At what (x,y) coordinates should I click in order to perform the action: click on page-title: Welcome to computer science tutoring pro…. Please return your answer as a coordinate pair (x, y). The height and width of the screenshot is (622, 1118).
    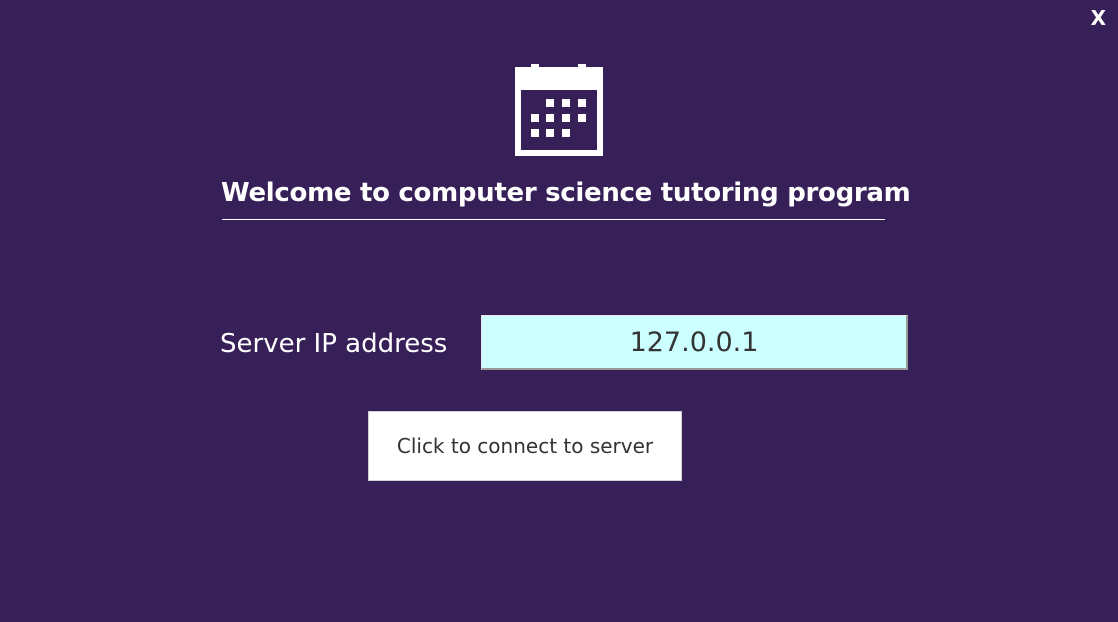
    Looking at the image, I should click on (566, 193).